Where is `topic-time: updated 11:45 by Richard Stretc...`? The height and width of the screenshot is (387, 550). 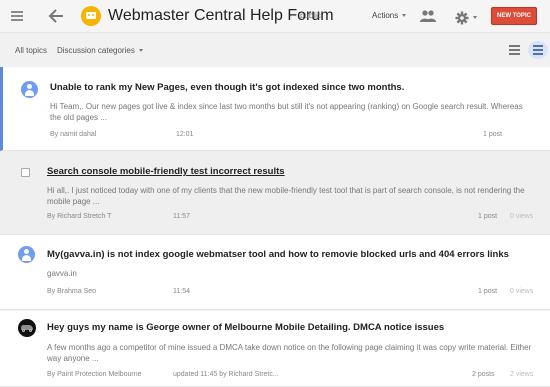 topic-time: updated 11:45 by Richard Stretc... is located at coordinates (226, 374).